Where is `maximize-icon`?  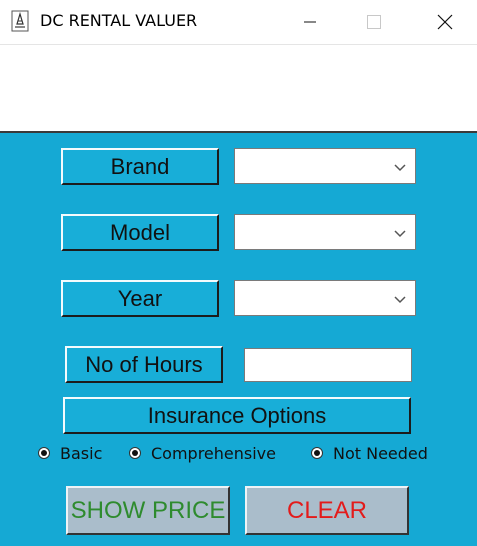 maximize-icon is located at coordinates (374, 22).